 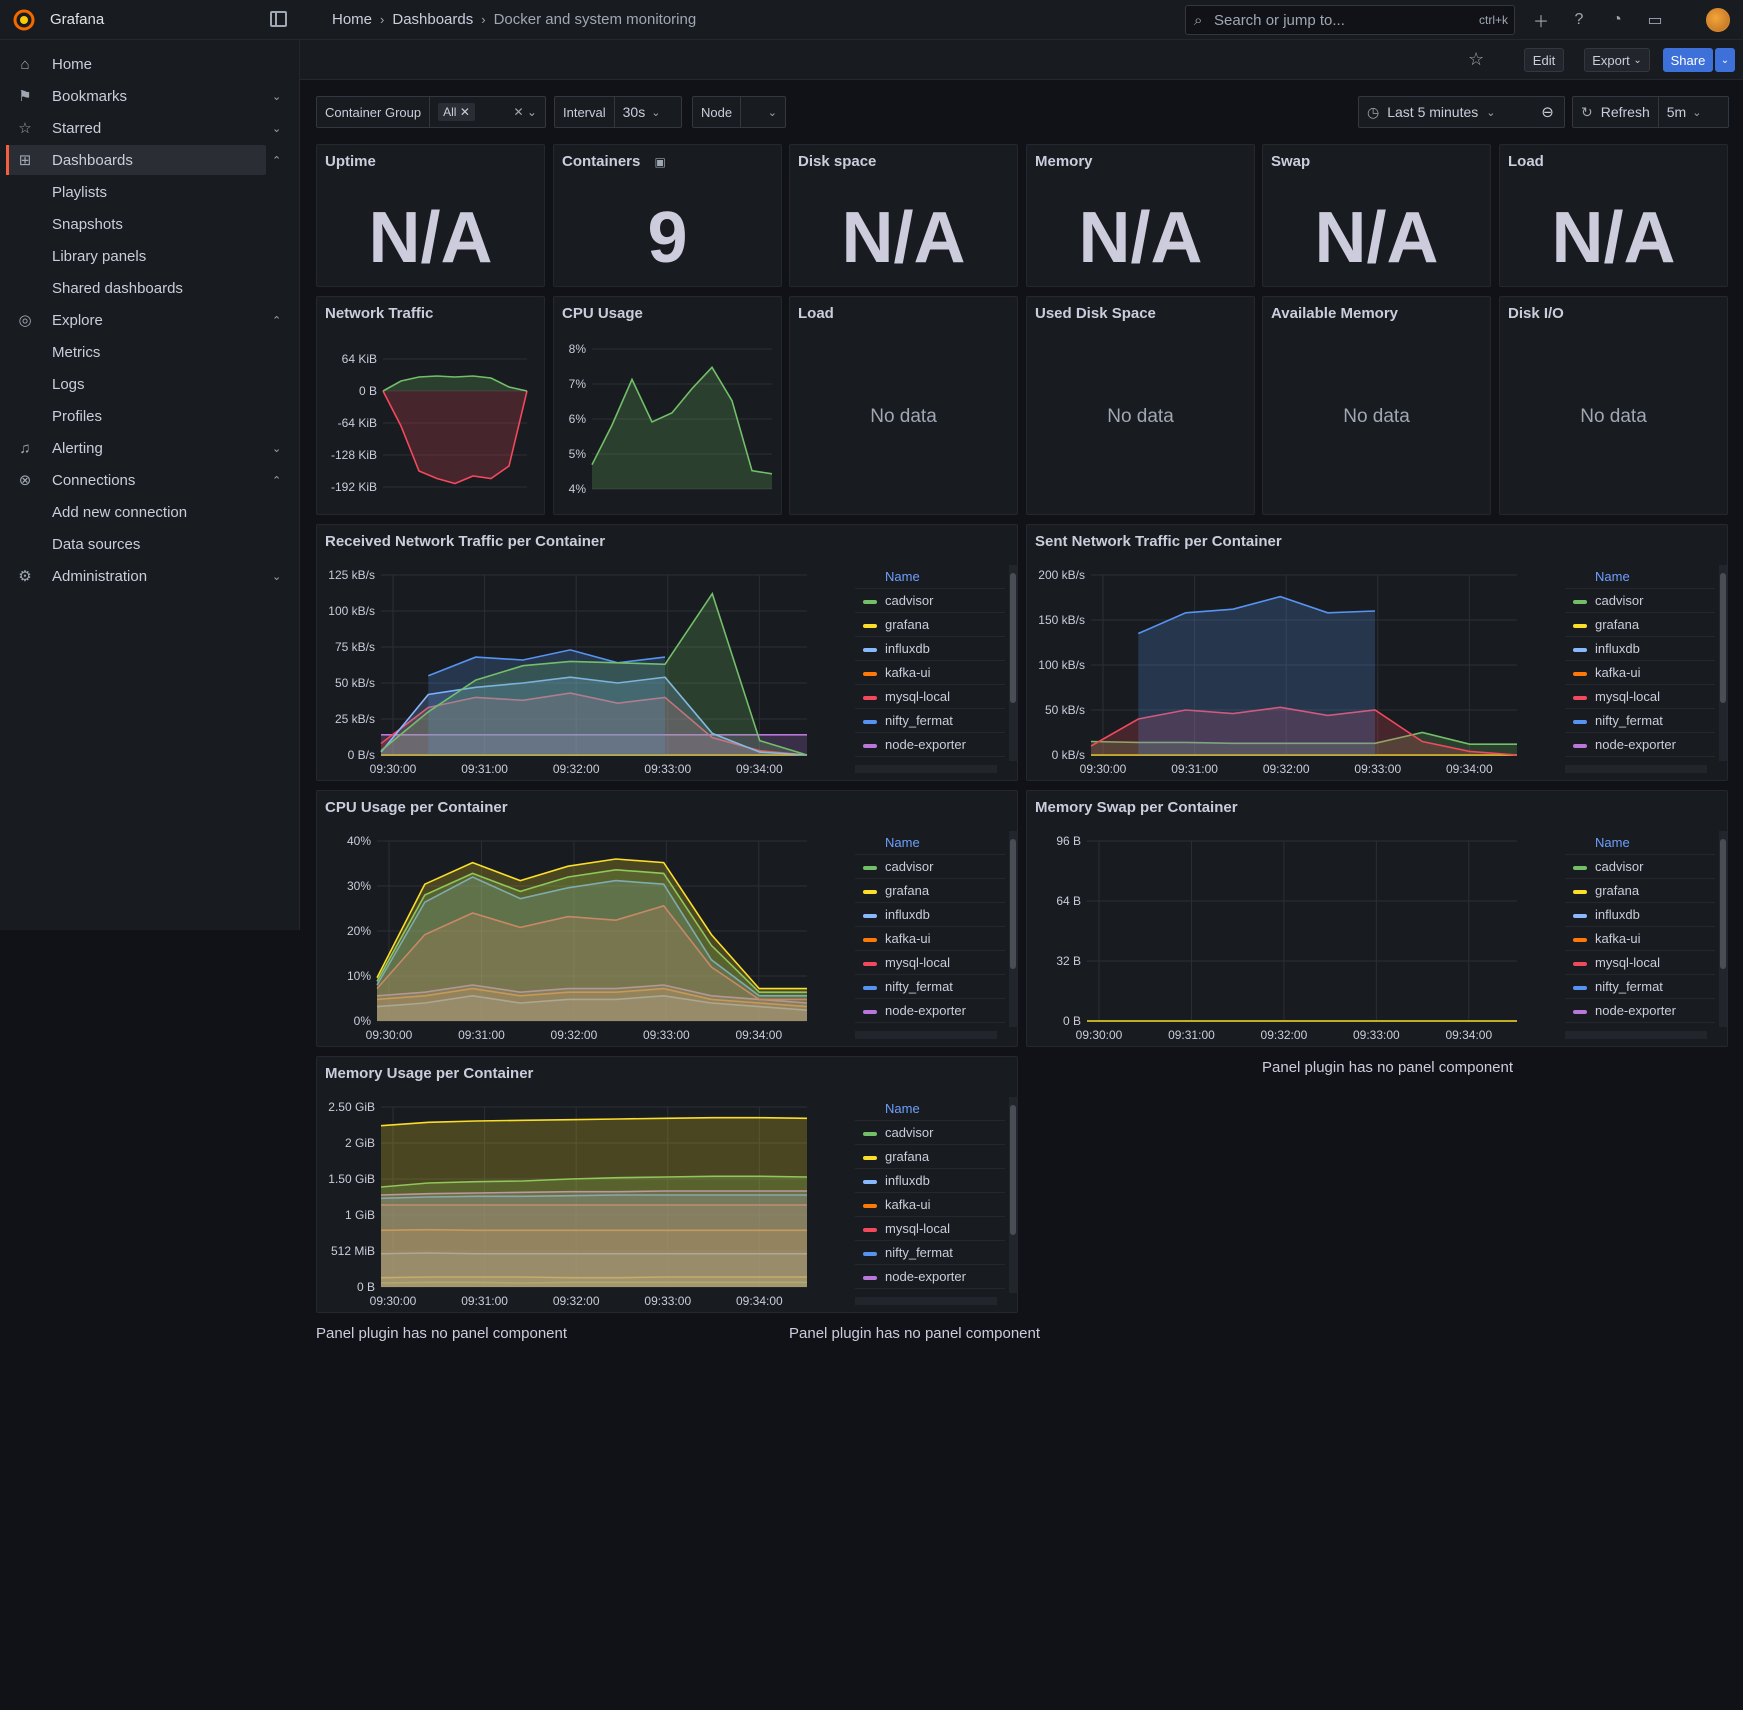 What do you see at coordinates (150, 512) in the screenshot?
I see `sidebar-item-add-new-connection: Add new connection` at bounding box center [150, 512].